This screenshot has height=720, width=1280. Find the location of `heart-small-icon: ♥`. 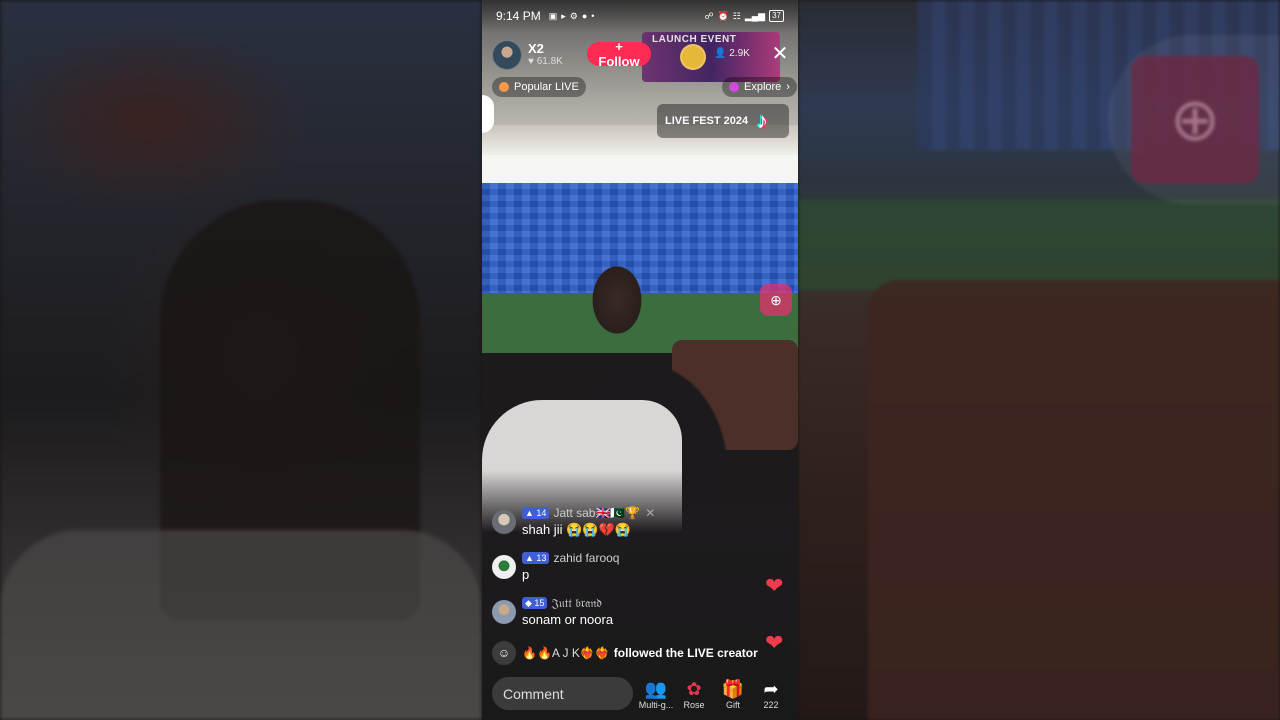

heart-small-icon: ♥ is located at coordinates (531, 61).